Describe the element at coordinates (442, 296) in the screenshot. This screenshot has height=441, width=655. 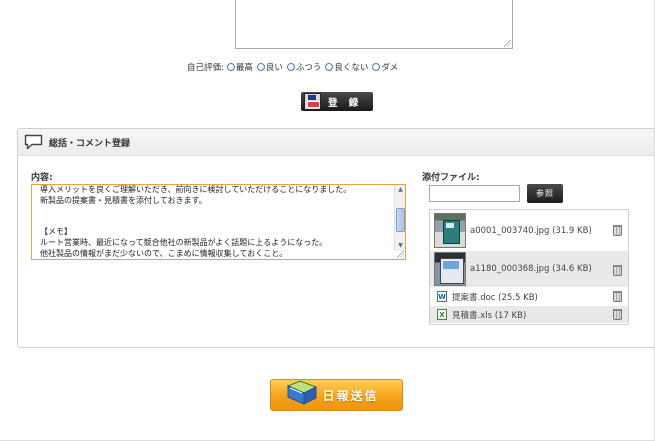
I see `word-document-icon: W` at that location.